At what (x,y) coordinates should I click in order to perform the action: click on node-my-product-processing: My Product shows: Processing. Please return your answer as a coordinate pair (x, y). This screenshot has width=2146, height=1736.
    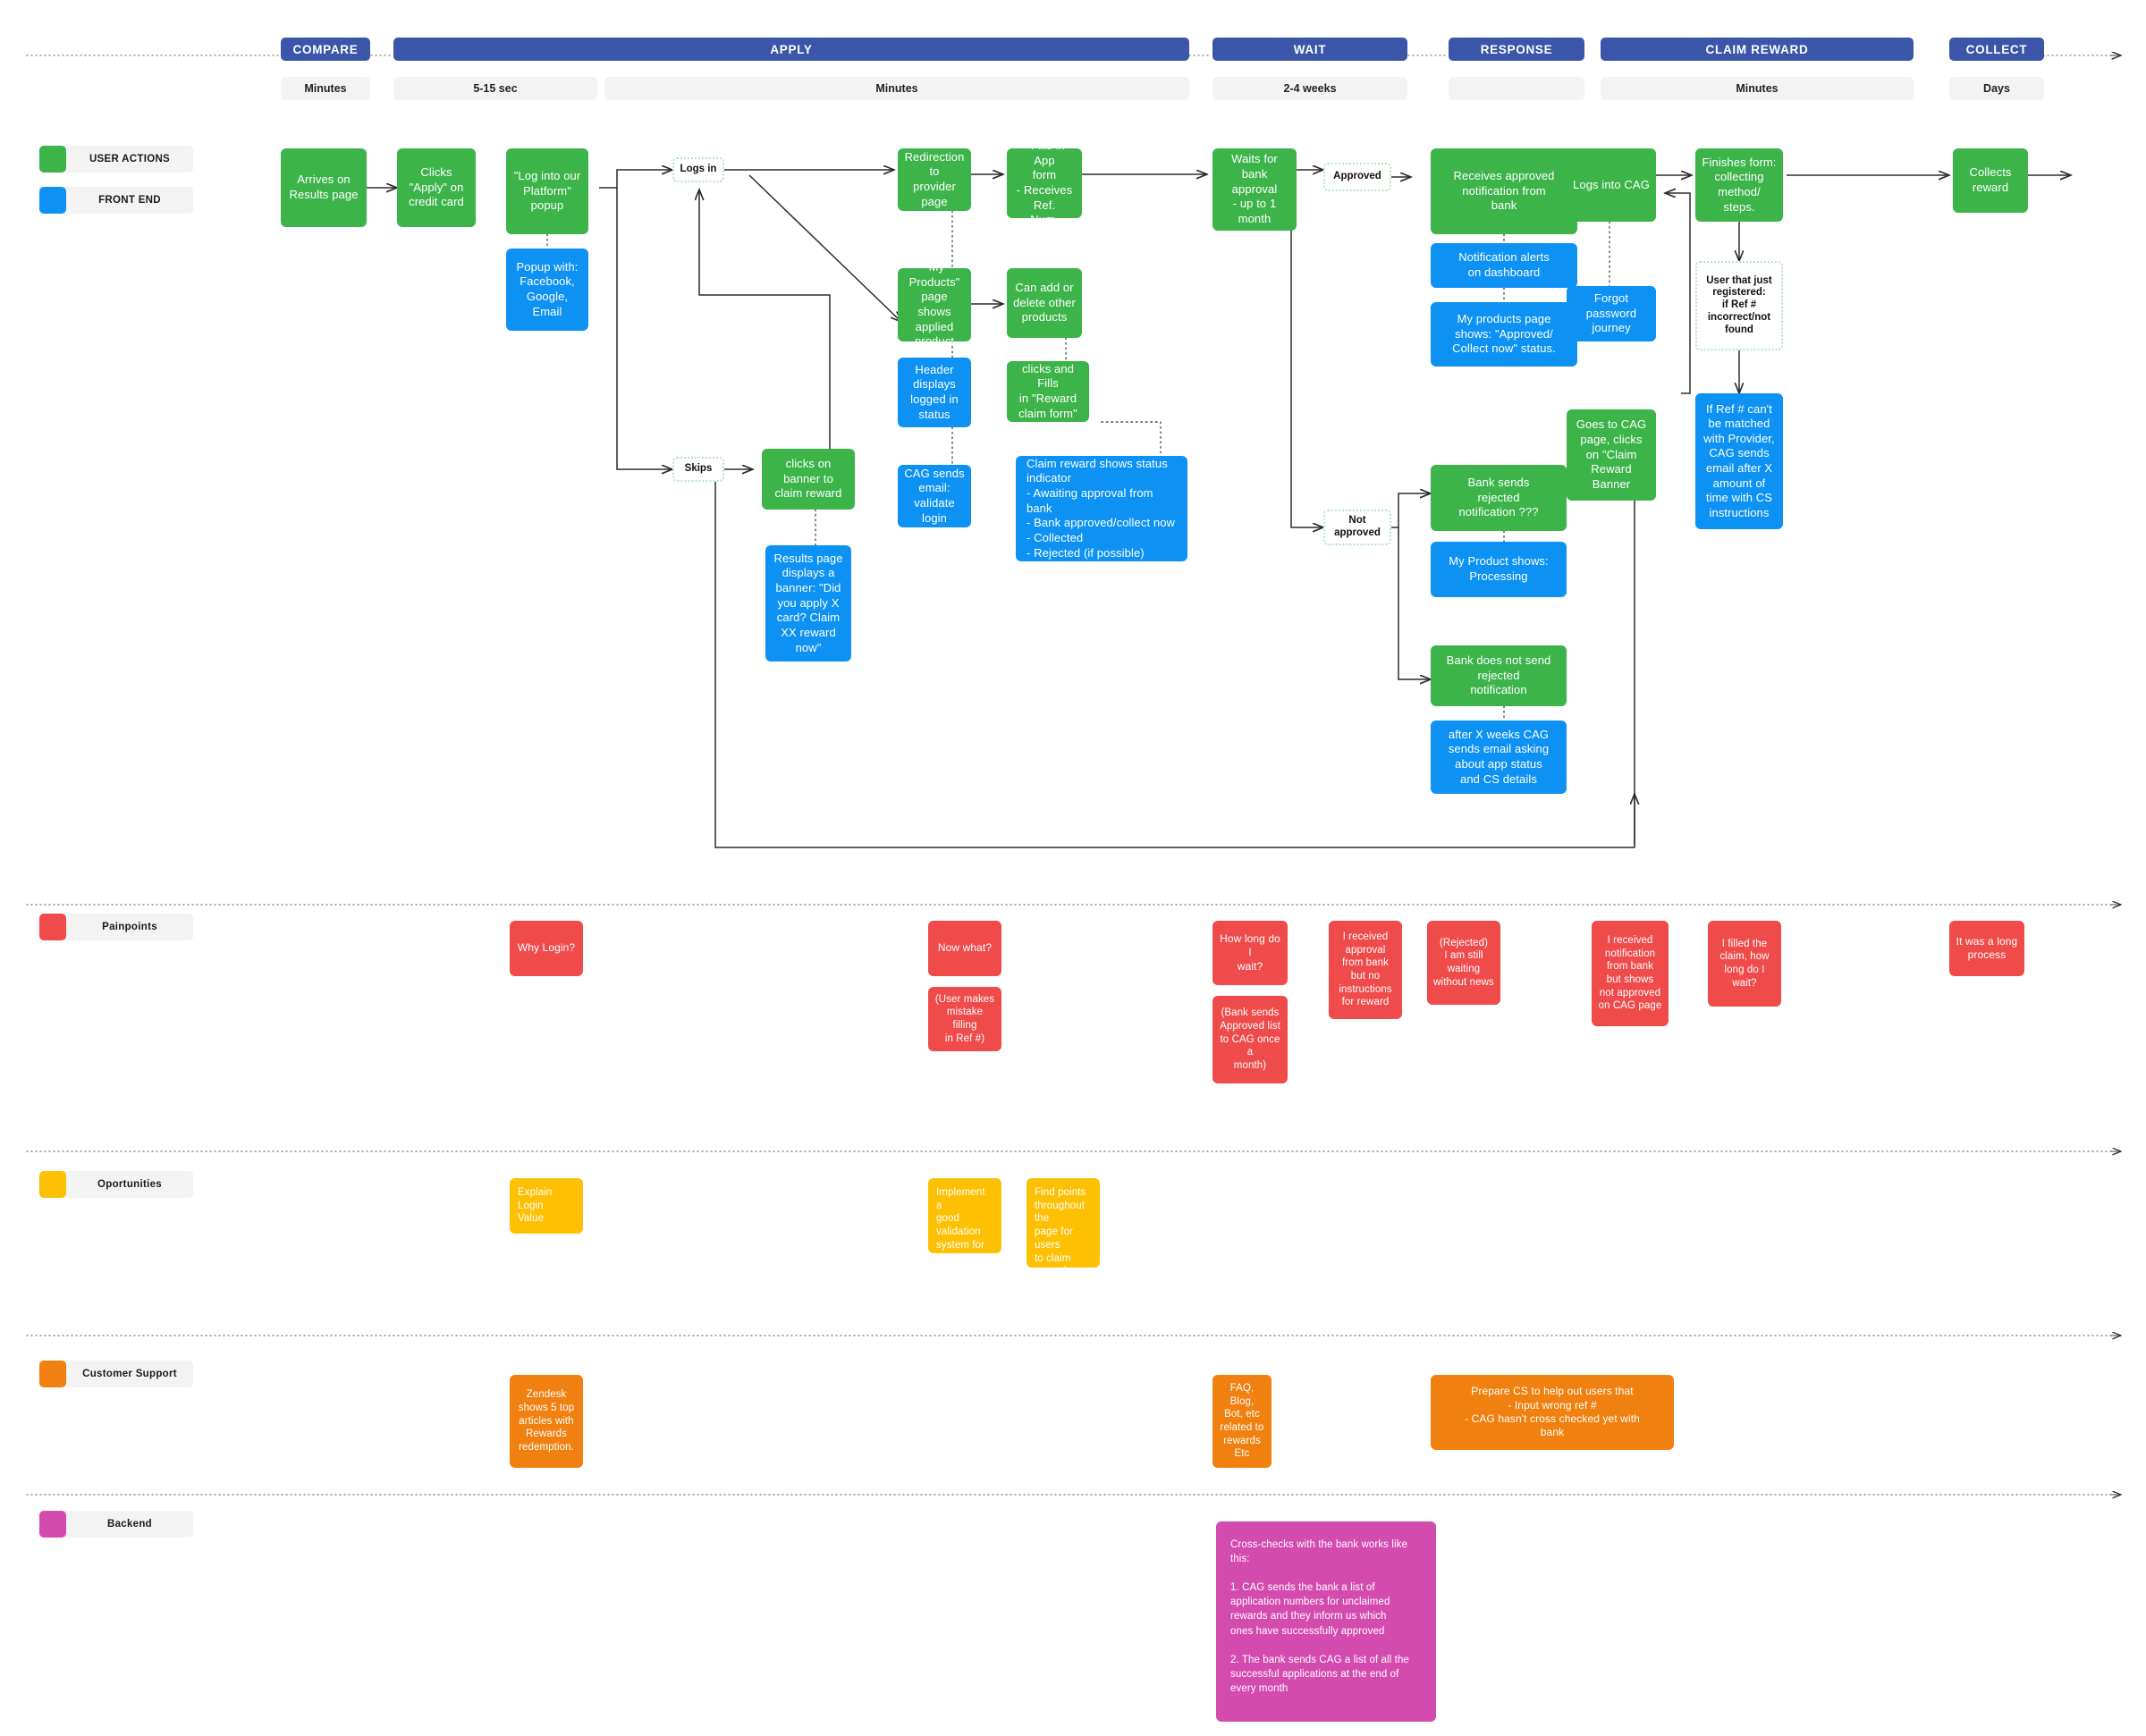
    Looking at the image, I should click on (1499, 569).